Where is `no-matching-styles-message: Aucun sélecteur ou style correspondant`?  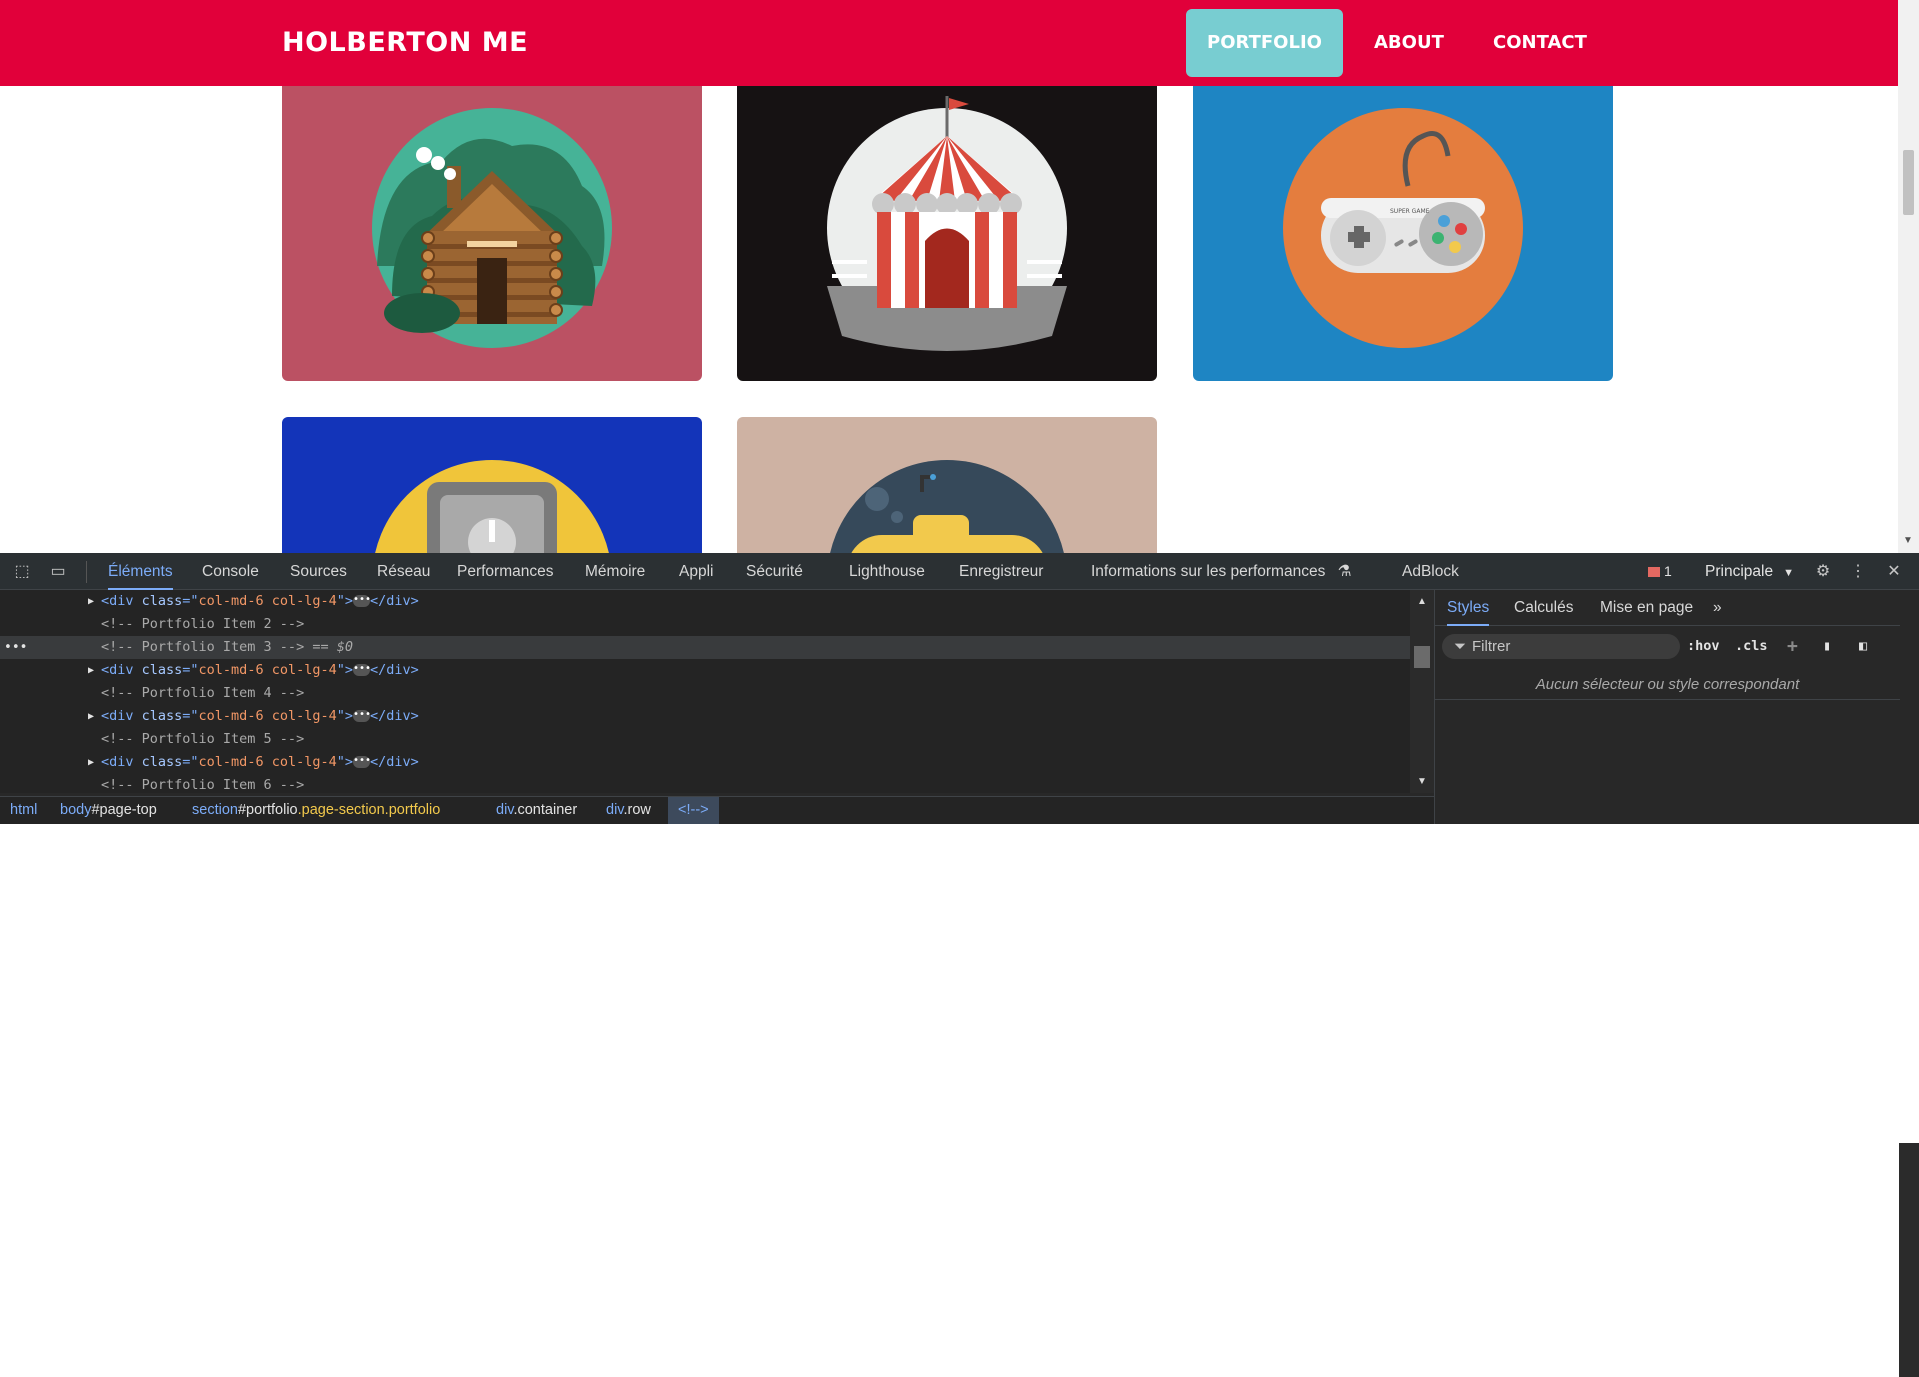 no-matching-styles-message: Aucun sélecteur ou style correspondant is located at coordinates (1667, 685).